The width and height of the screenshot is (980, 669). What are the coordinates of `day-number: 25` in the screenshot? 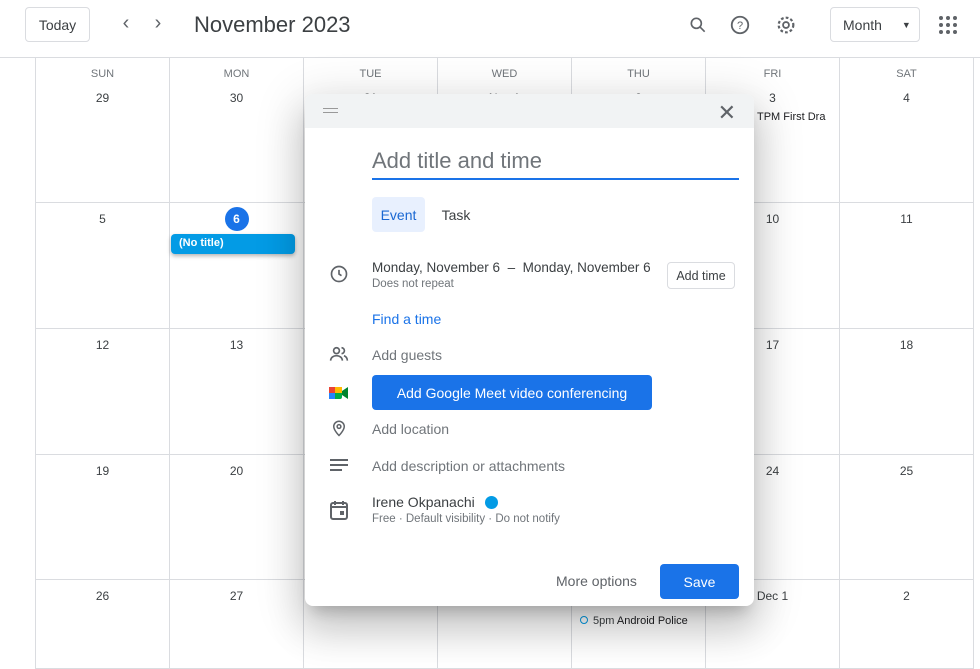 It's located at (906, 471).